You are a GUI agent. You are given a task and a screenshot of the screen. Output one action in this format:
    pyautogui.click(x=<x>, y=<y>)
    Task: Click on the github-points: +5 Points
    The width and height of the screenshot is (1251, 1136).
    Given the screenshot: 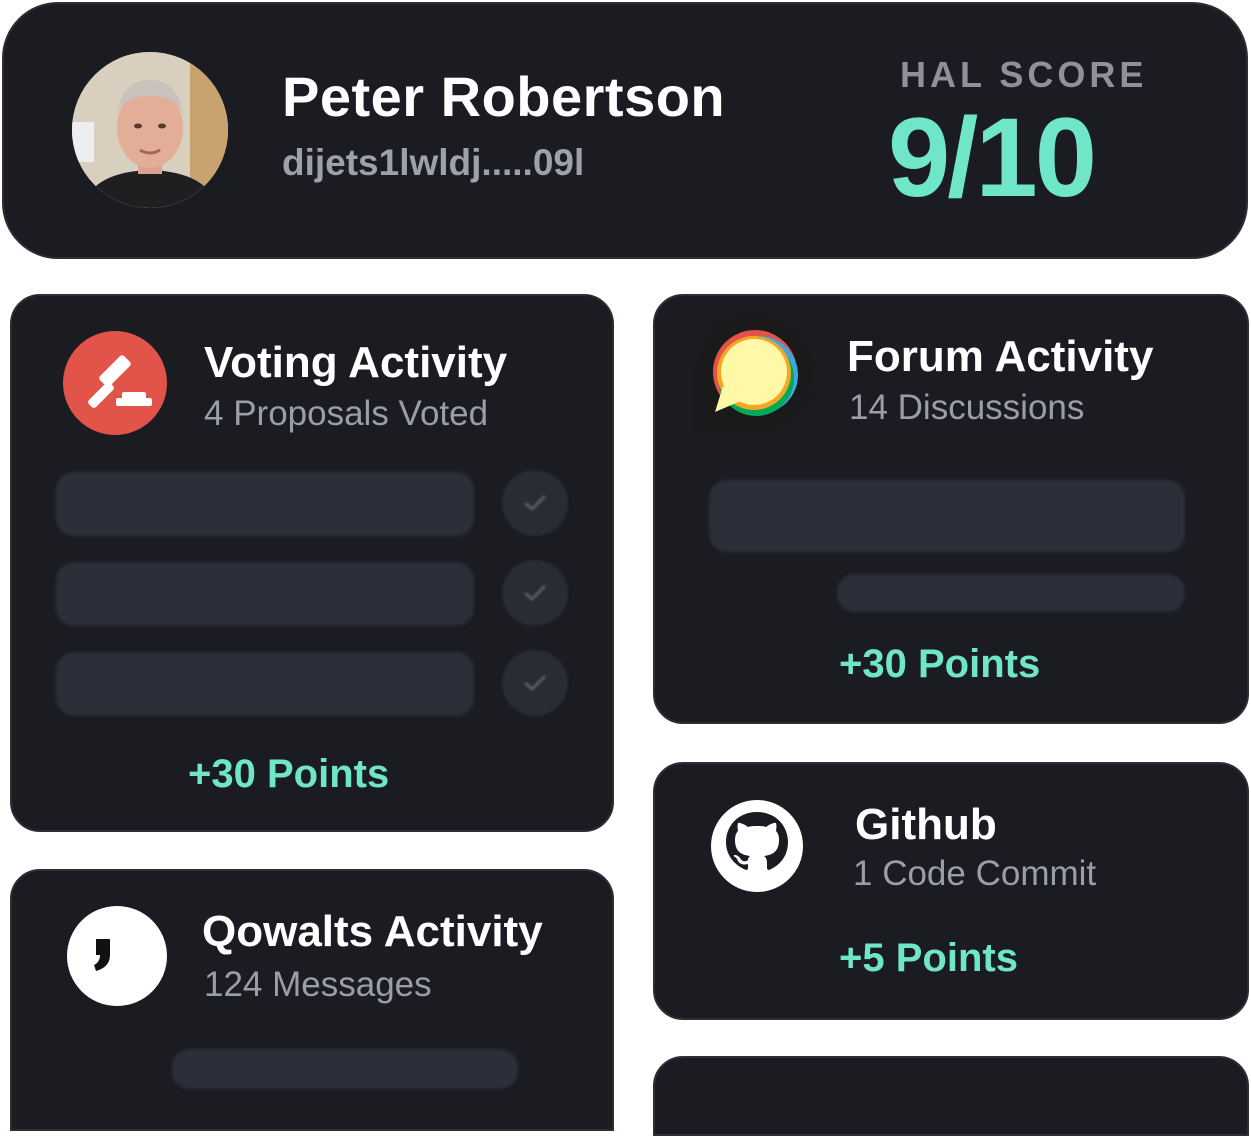 What is the action you would take?
    pyautogui.click(x=928, y=958)
    